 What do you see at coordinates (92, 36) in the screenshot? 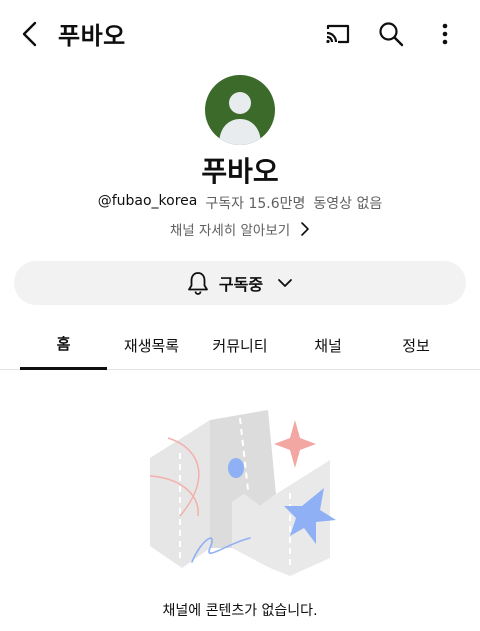
I see `page-title: 푸바오` at bounding box center [92, 36].